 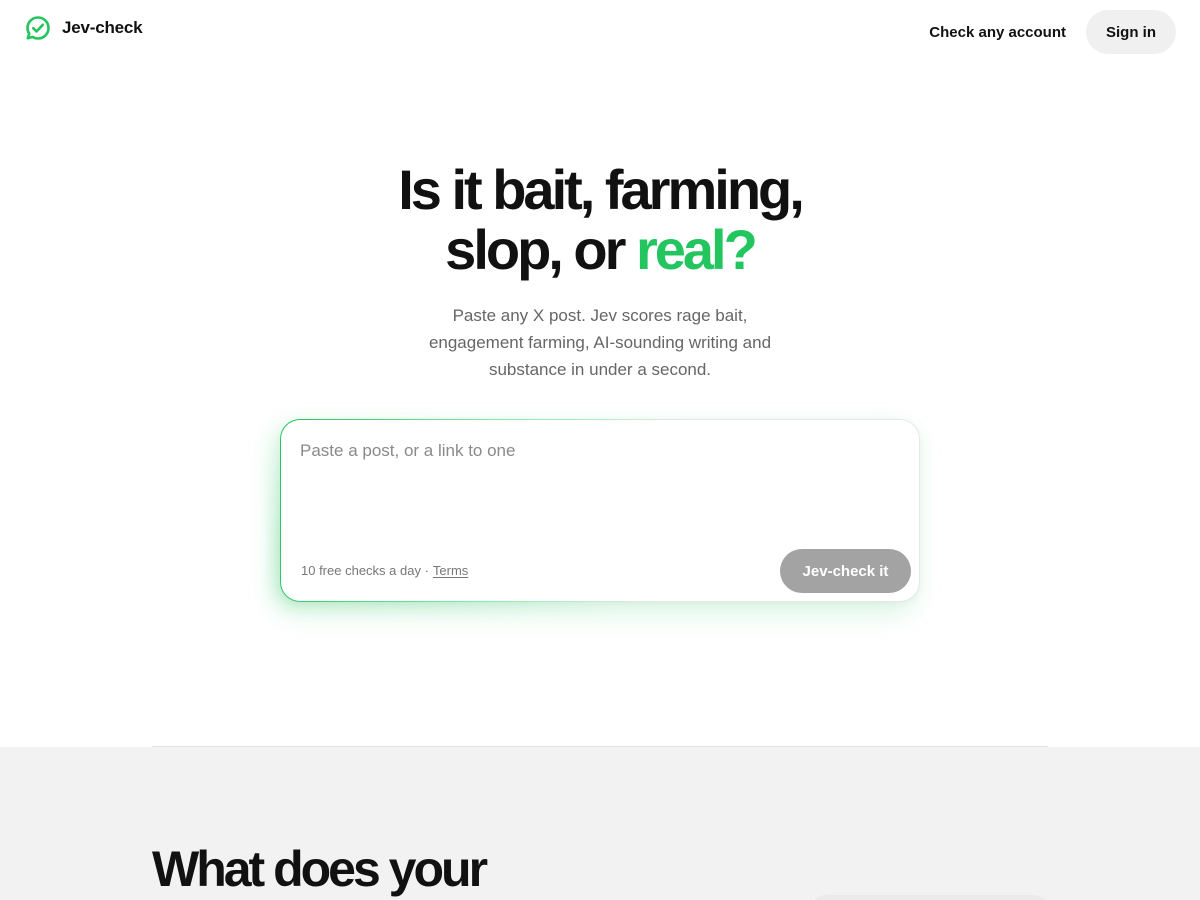 I want to click on hero-title-line2-prefix: slop, or, so click(x=540, y=249).